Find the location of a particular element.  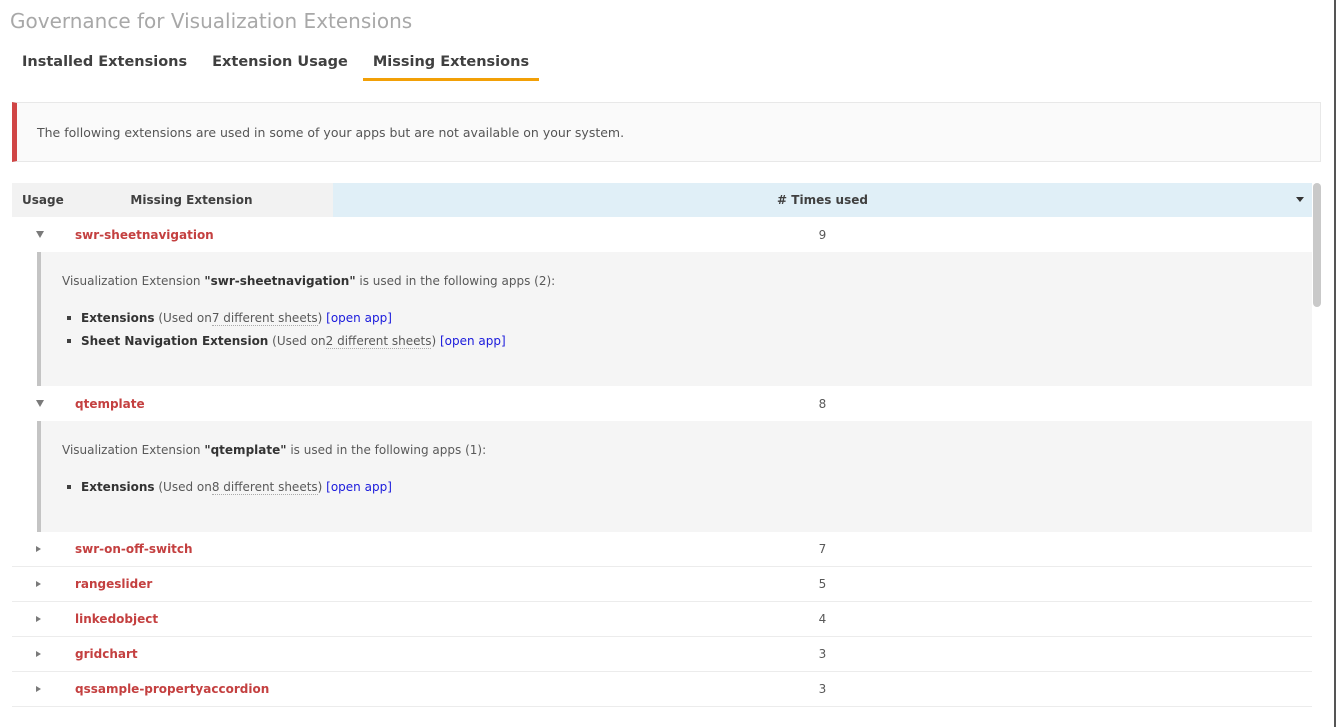

extension-name: swr-on-off-switch is located at coordinates (203, 549).